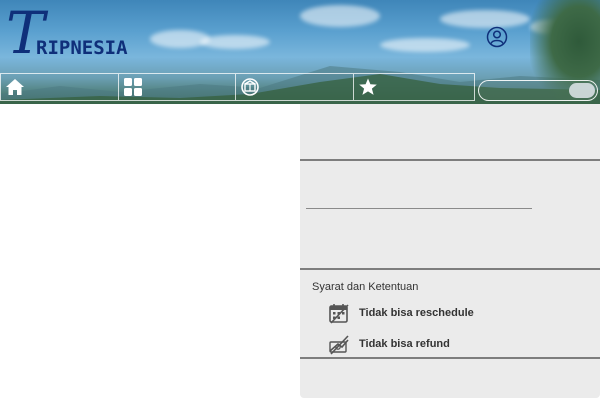  I want to click on panel-section-middle, so click(450, 216).